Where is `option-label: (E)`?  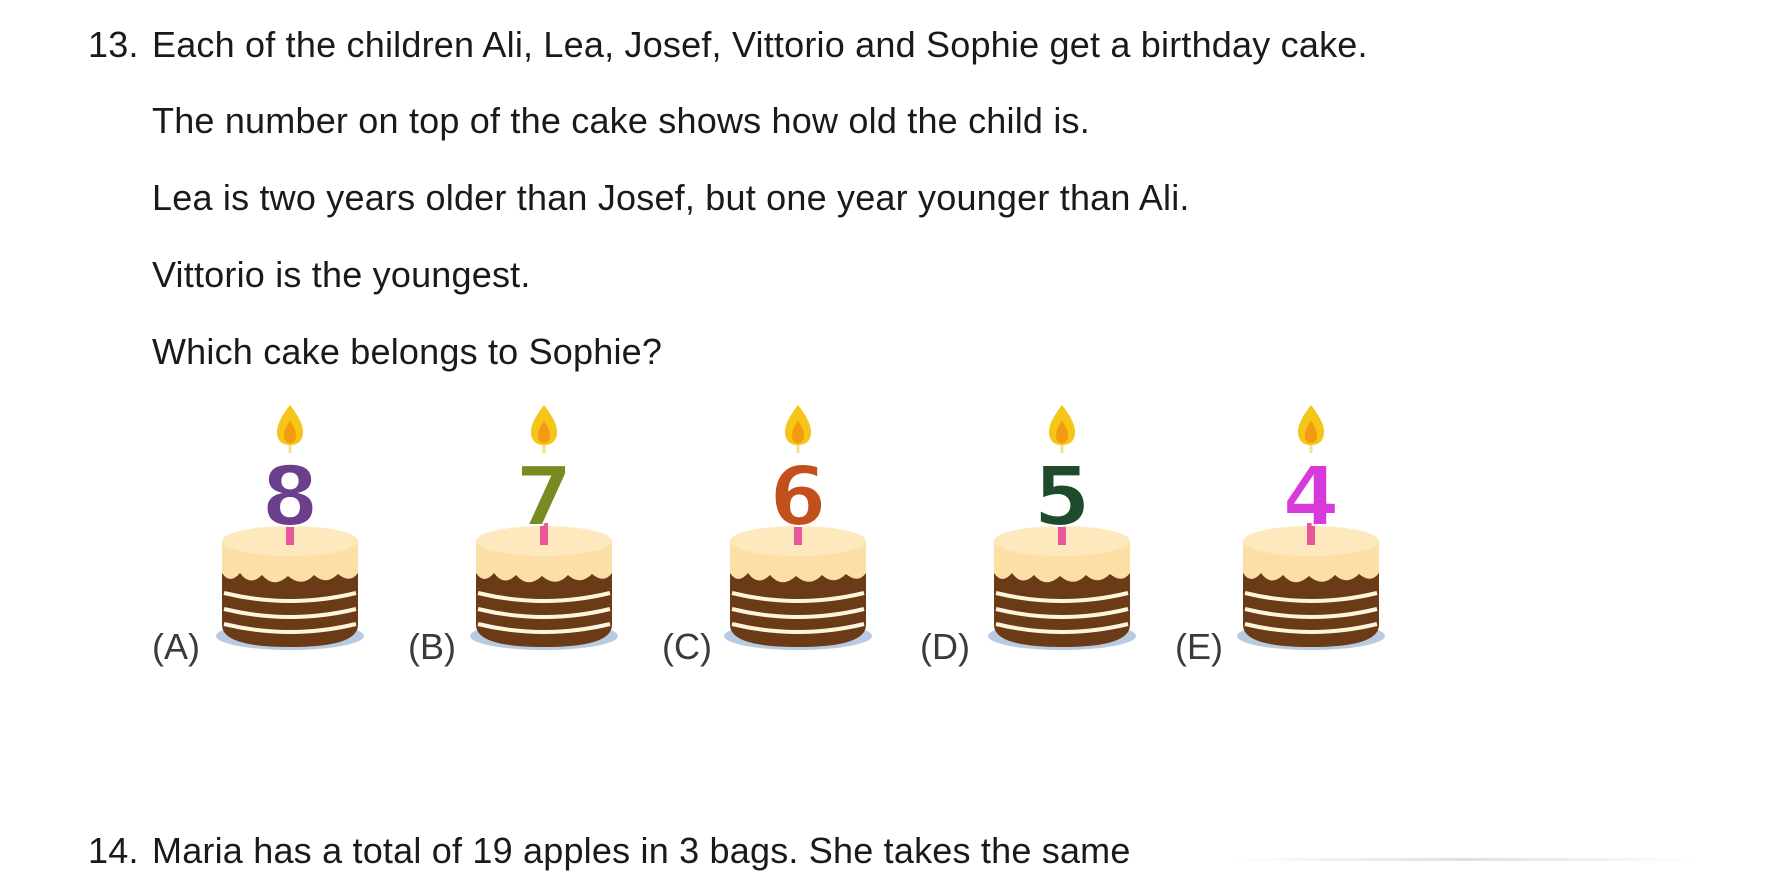 option-label: (E) is located at coordinates (1199, 646).